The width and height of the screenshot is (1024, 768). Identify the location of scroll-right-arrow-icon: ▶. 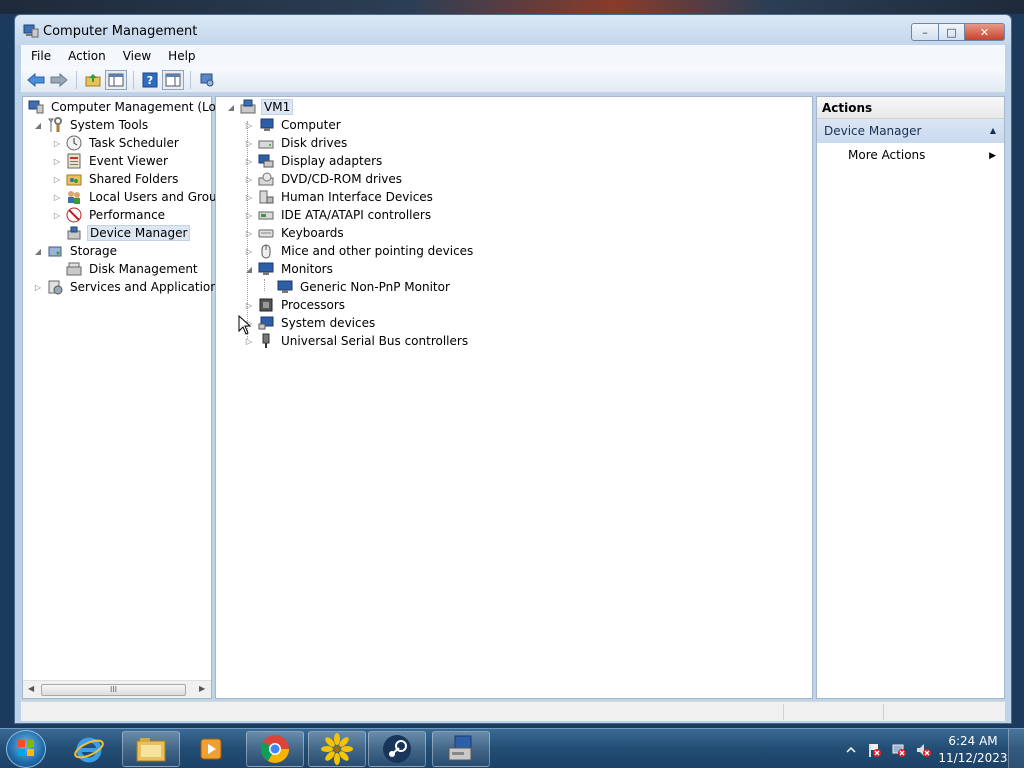
(202, 688).